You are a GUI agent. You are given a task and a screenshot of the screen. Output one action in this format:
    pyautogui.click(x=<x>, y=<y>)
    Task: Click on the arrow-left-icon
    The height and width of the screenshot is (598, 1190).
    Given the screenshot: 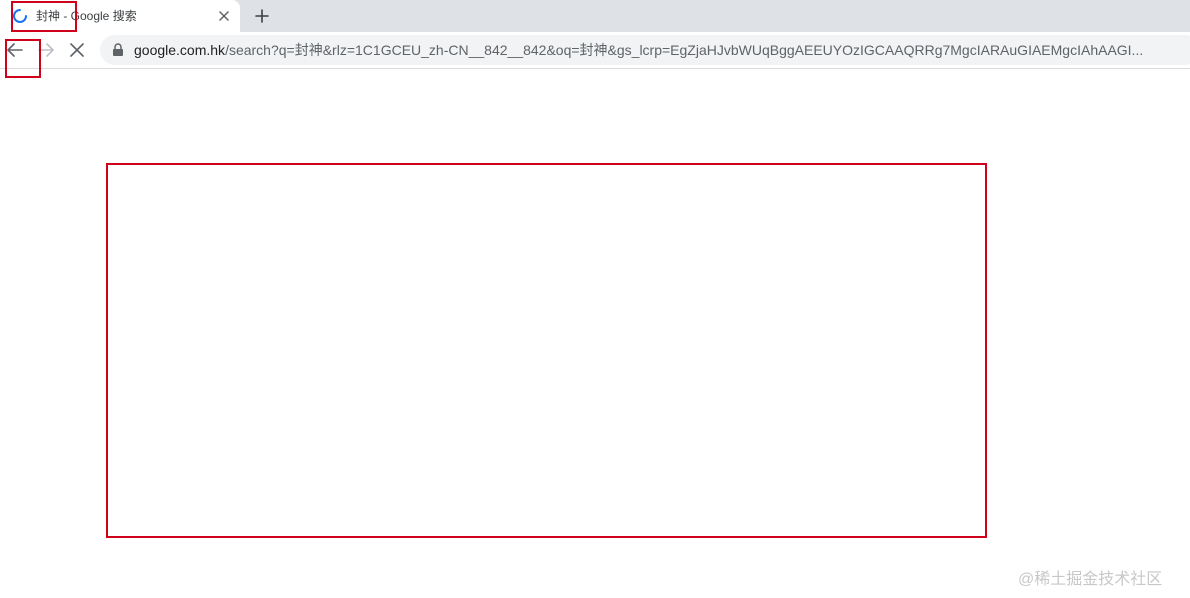 What is the action you would take?
    pyautogui.click(x=15, y=50)
    